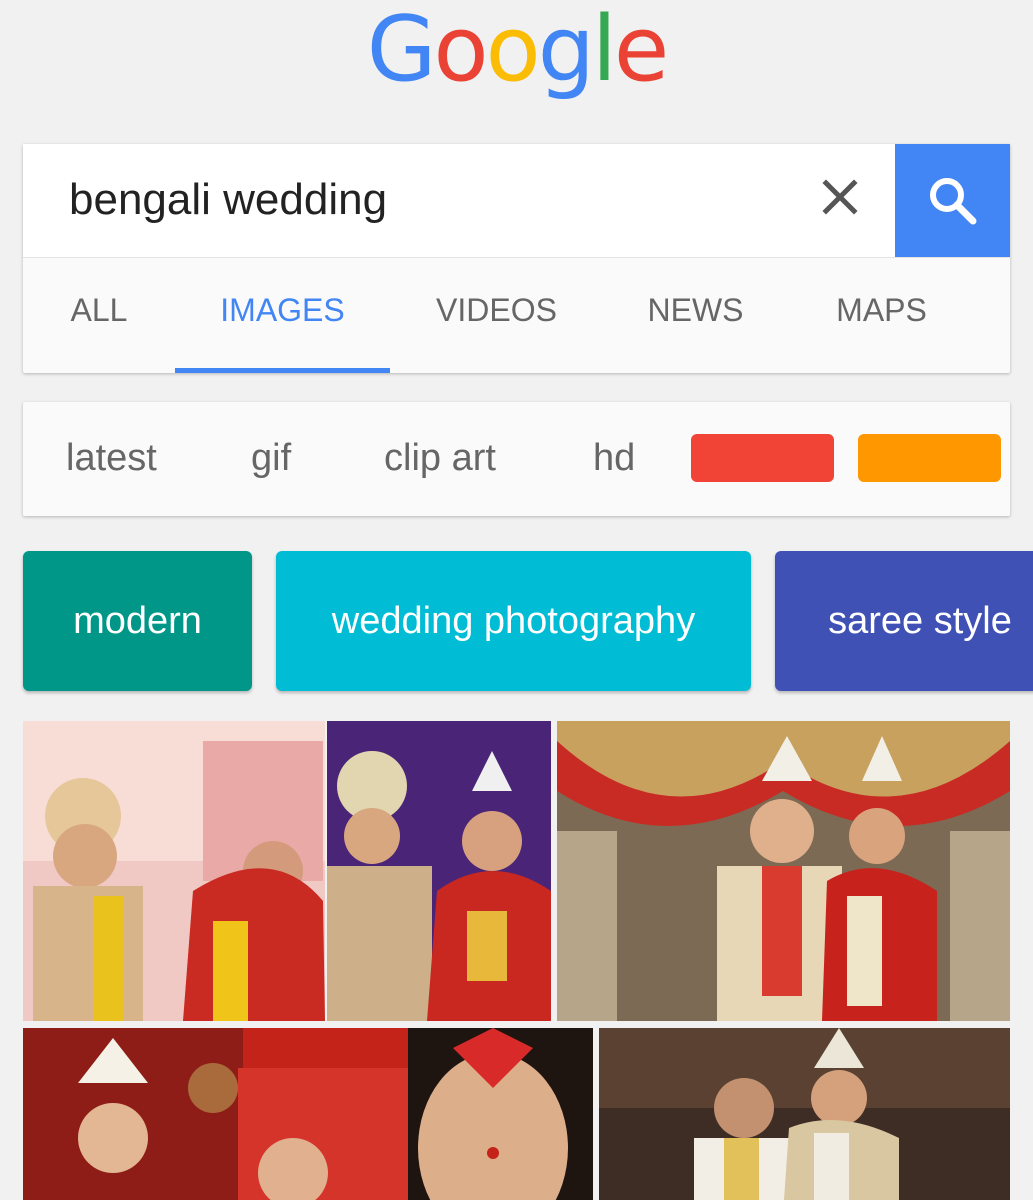 Image resolution: width=1033 pixels, height=1200 pixels. Describe the element at coordinates (401, 51) in the screenshot. I see `logo-letter: G` at that location.